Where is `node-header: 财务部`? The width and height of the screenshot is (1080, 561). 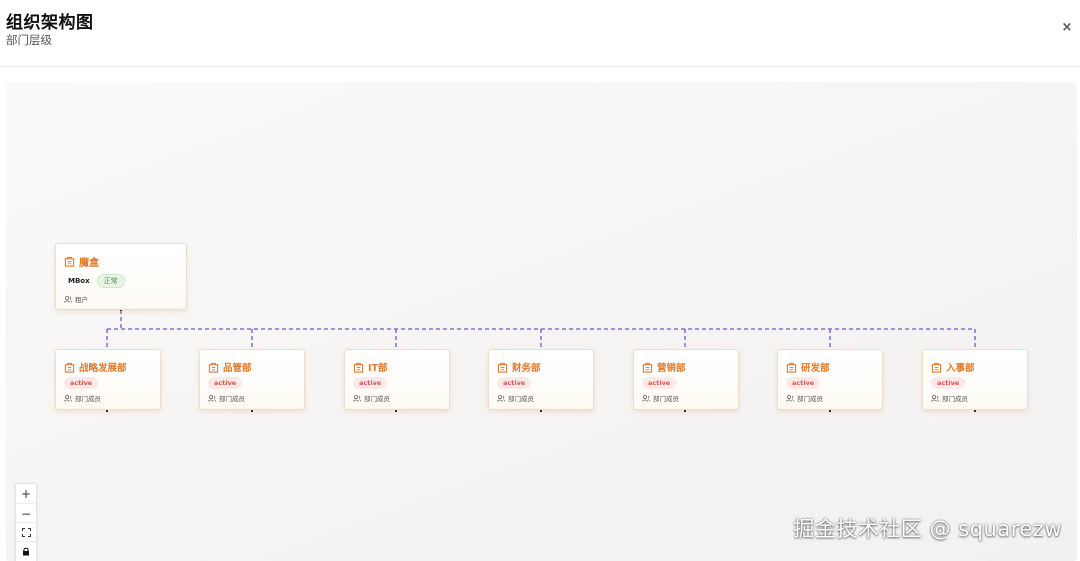
node-header: 财务部 is located at coordinates (519, 367).